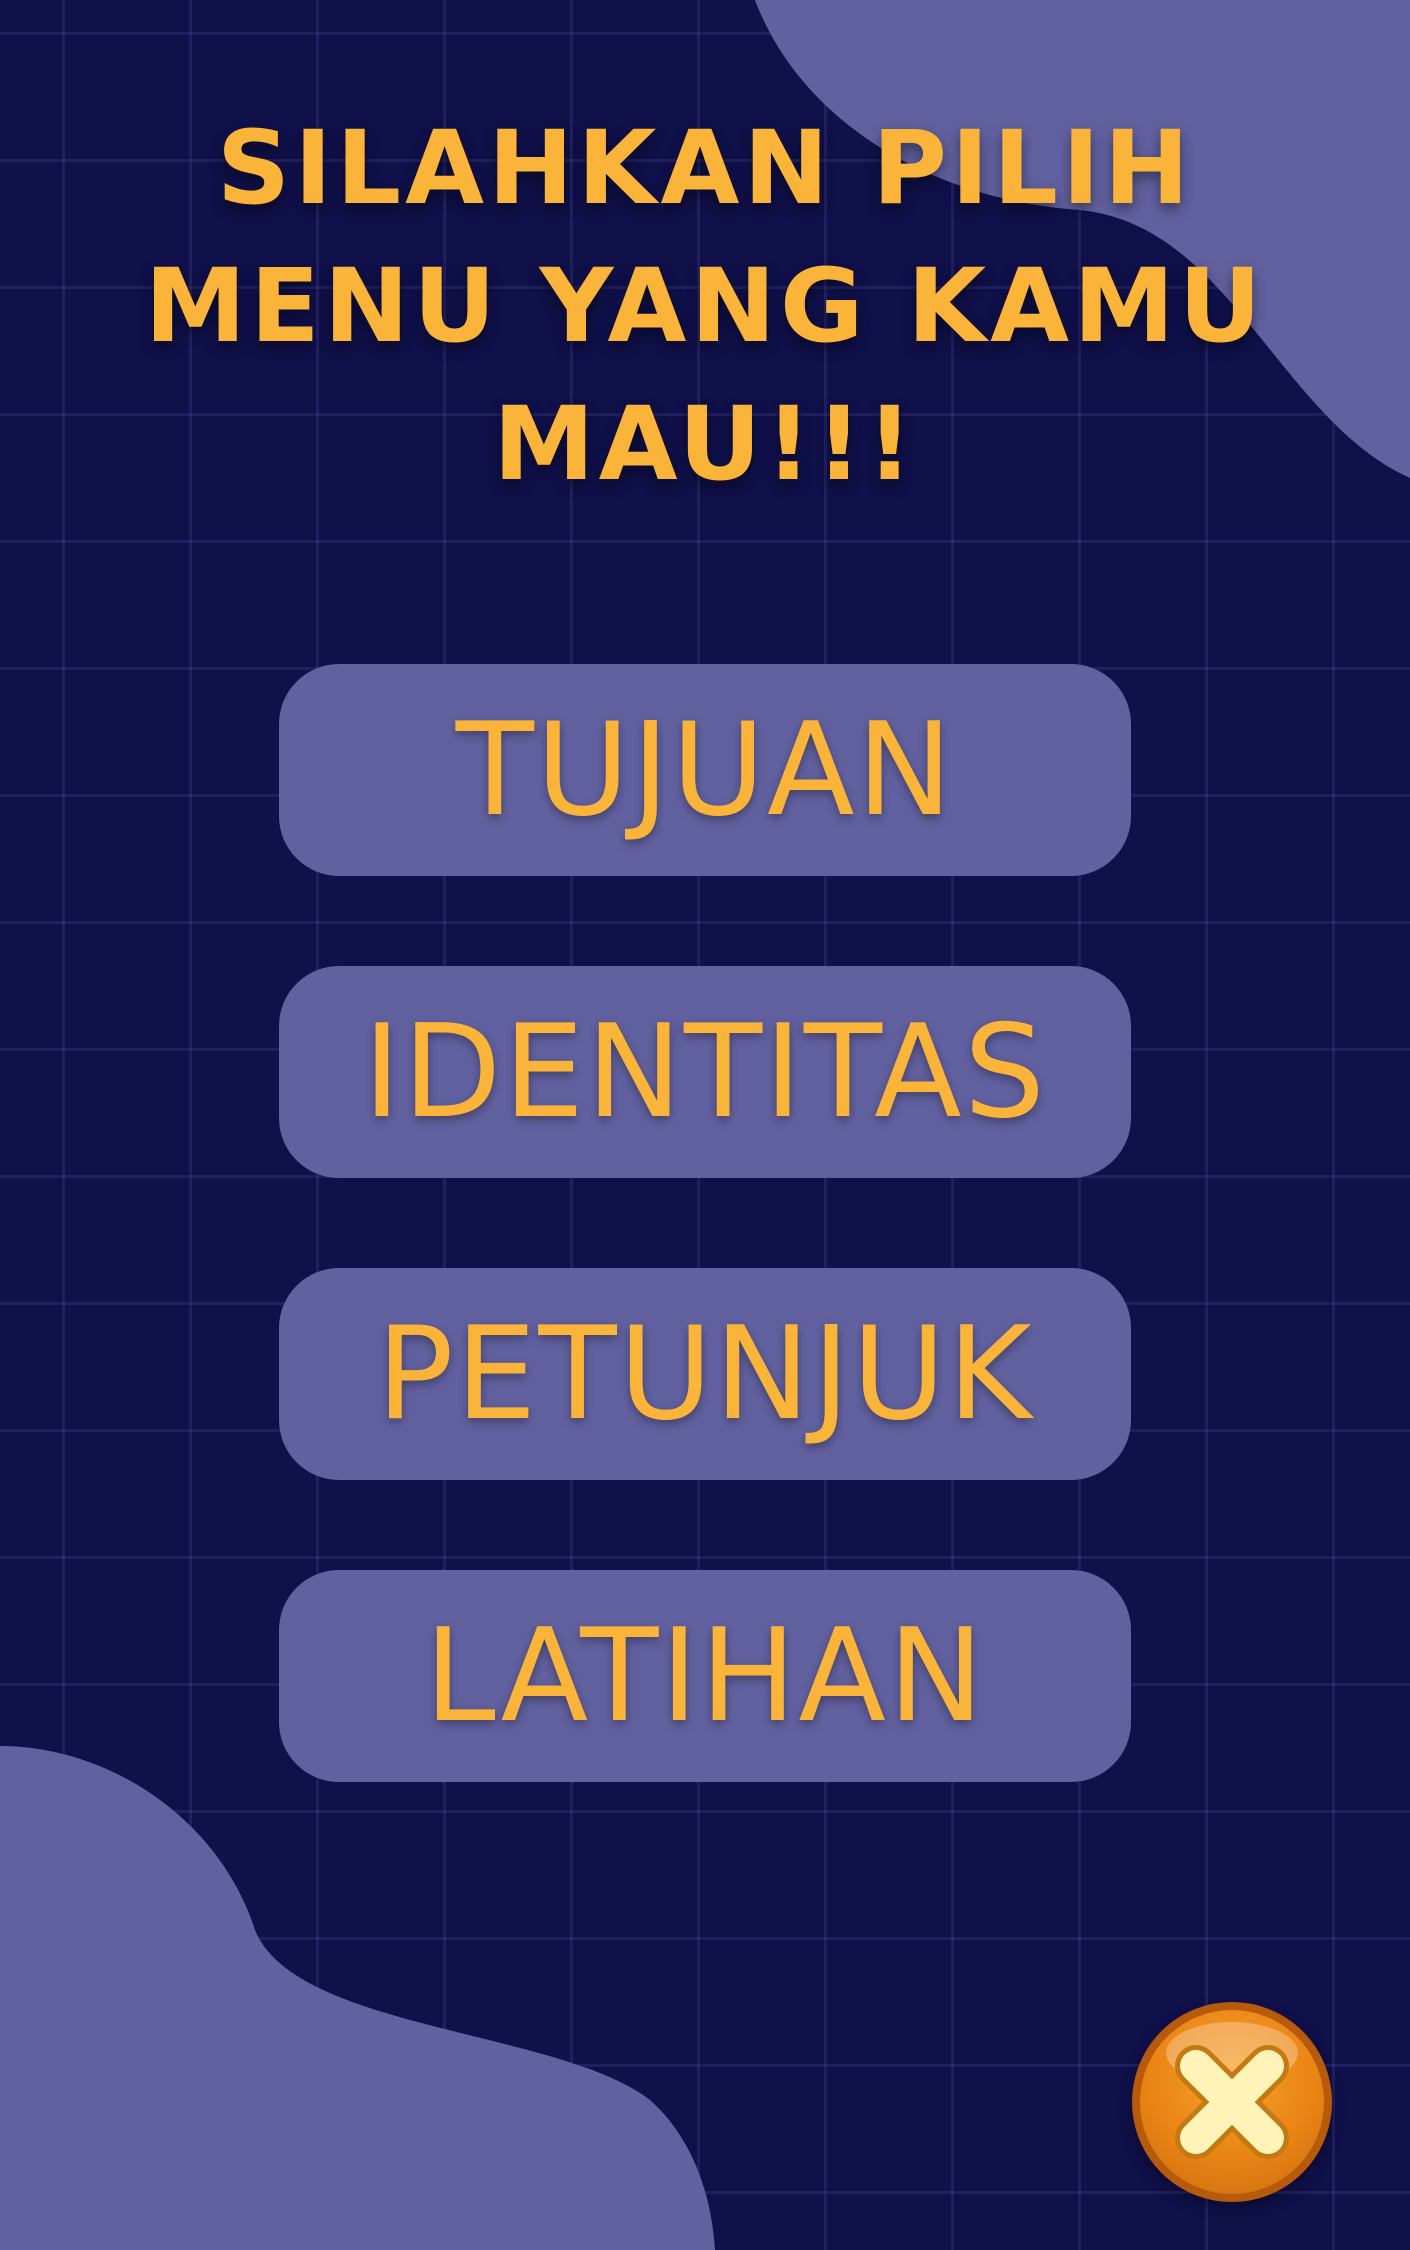  What do you see at coordinates (705, 1072) in the screenshot?
I see `identitas-button: IDENTITAS` at bounding box center [705, 1072].